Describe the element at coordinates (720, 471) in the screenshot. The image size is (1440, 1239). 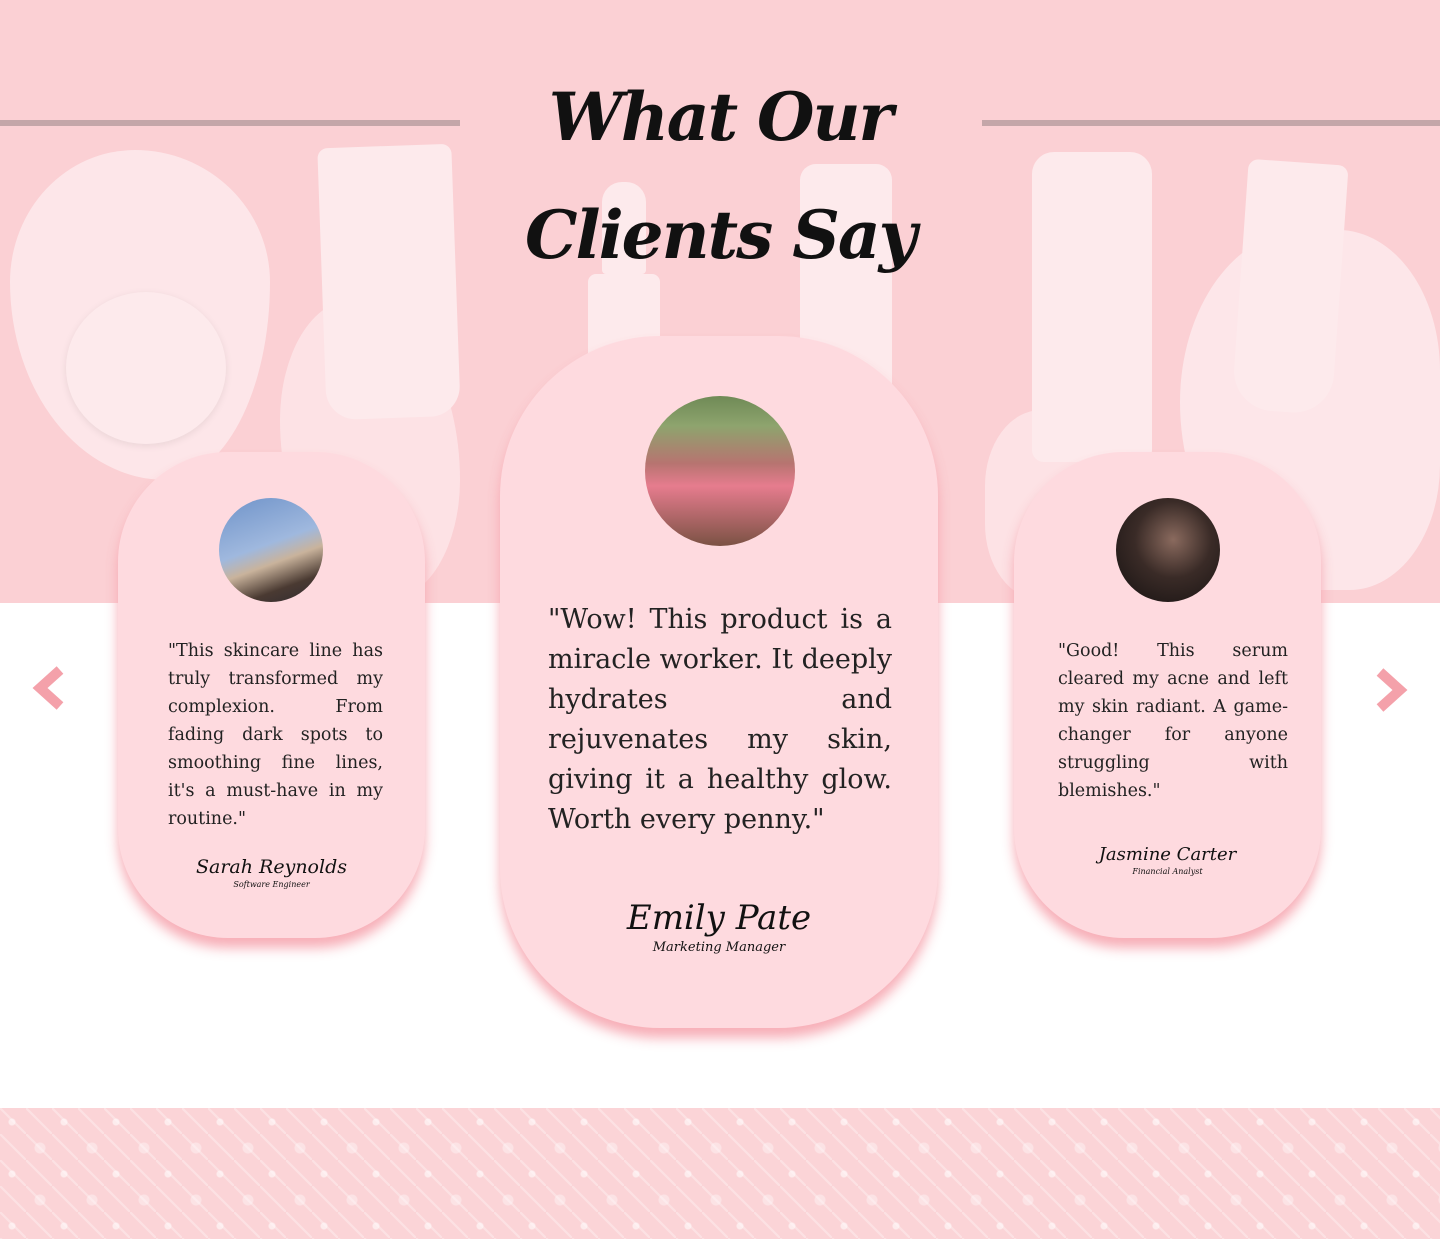
I see `avatar-emily` at that location.